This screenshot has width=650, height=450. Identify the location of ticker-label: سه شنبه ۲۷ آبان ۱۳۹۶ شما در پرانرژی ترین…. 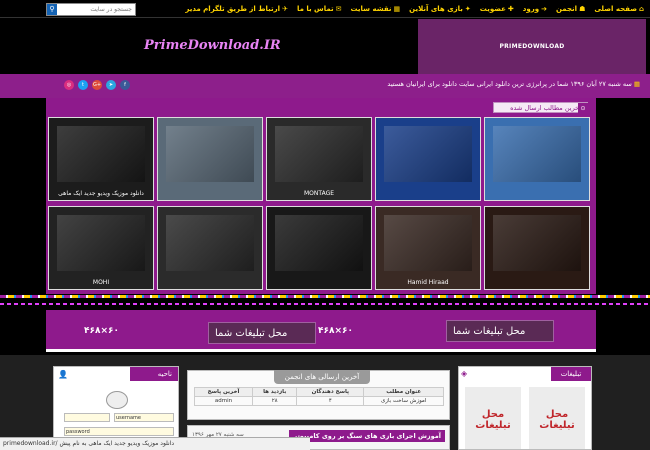
(509, 84).